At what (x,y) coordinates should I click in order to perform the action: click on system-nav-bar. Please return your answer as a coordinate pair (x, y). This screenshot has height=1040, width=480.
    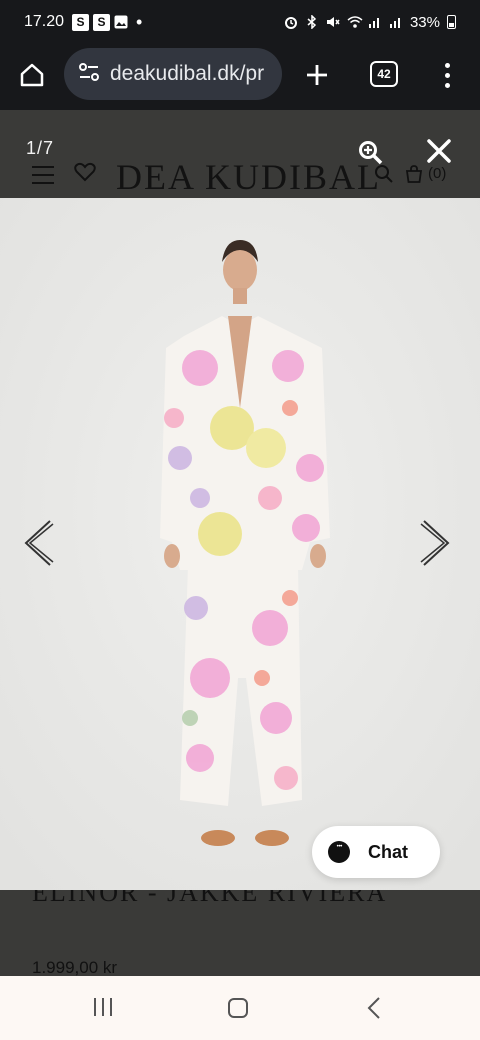
    Looking at the image, I should click on (240, 1008).